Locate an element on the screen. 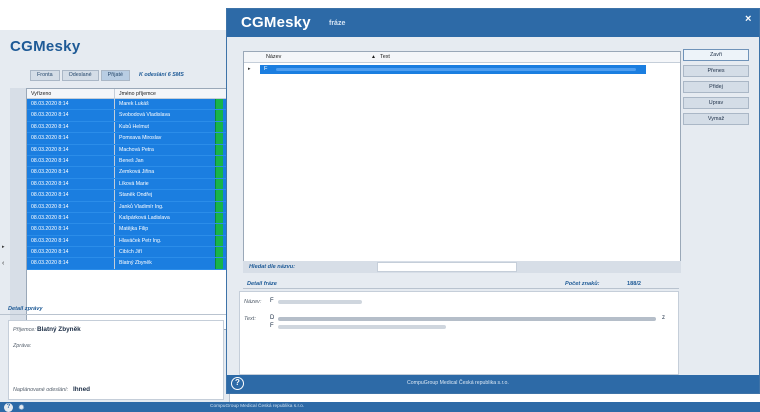  column-header-text: Text is located at coordinates (385, 57).